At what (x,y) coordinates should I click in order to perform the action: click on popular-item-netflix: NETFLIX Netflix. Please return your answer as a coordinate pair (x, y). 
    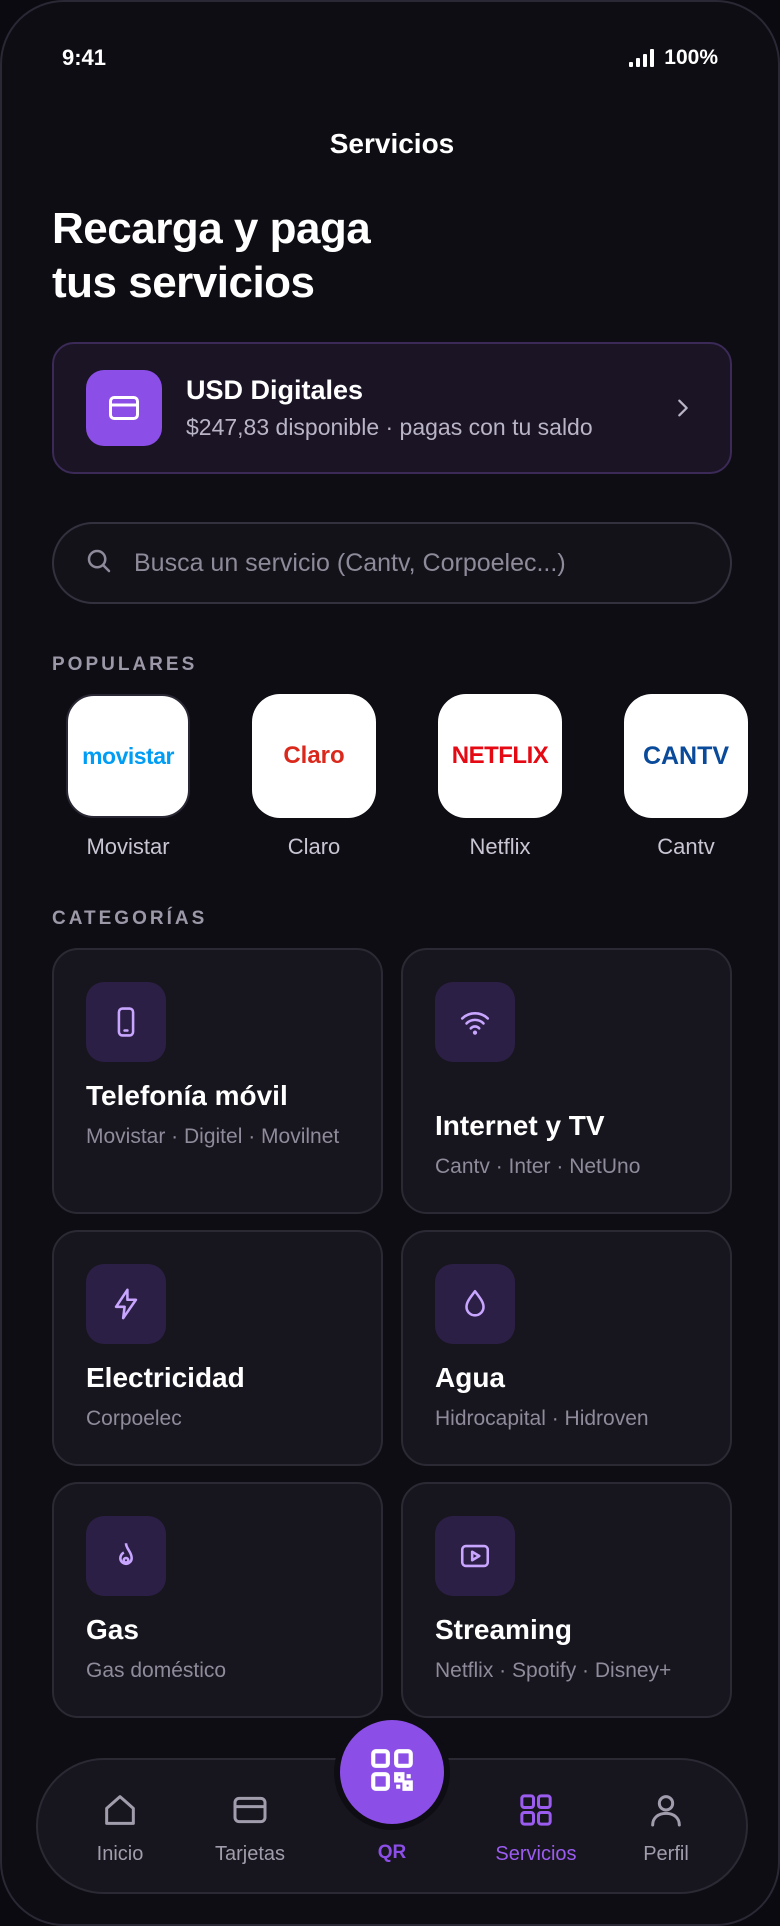
    Looking at the image, I should click on (500, 777).